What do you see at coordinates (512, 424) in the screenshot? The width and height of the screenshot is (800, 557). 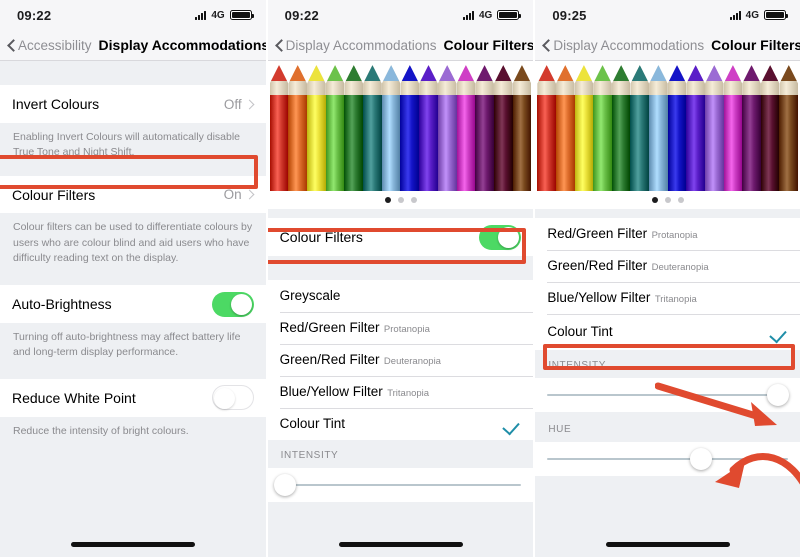 I see `checkmark-icon` at bounding box center [512, 424].